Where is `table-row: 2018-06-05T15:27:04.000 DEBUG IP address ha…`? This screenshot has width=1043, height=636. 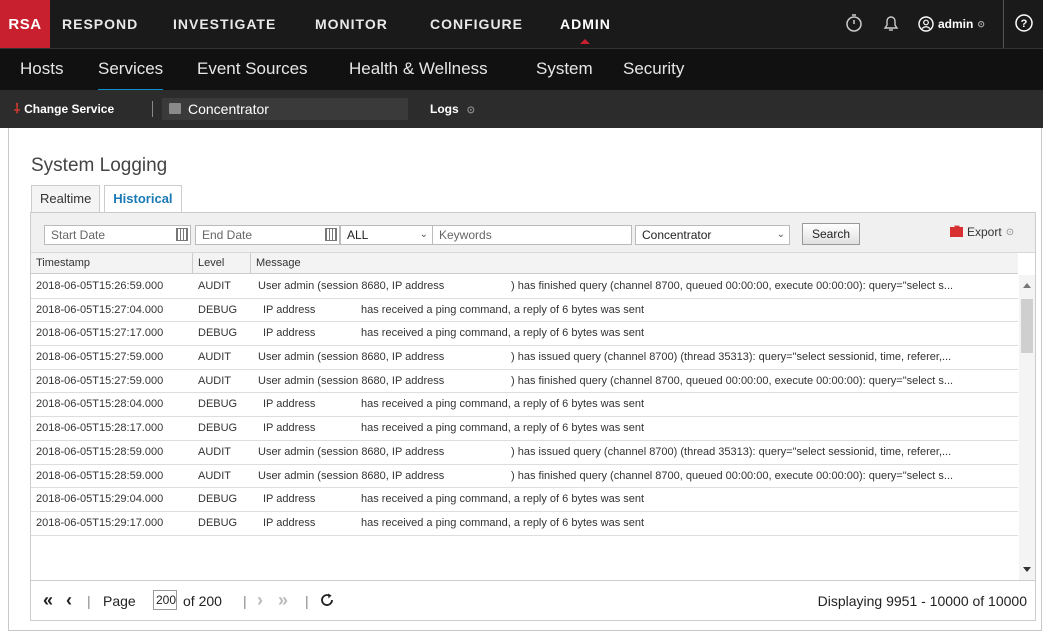 table-row: 2018-06-05T15:27:04.000 DEBUG IP address ha… is located at coordinates (524, 311).